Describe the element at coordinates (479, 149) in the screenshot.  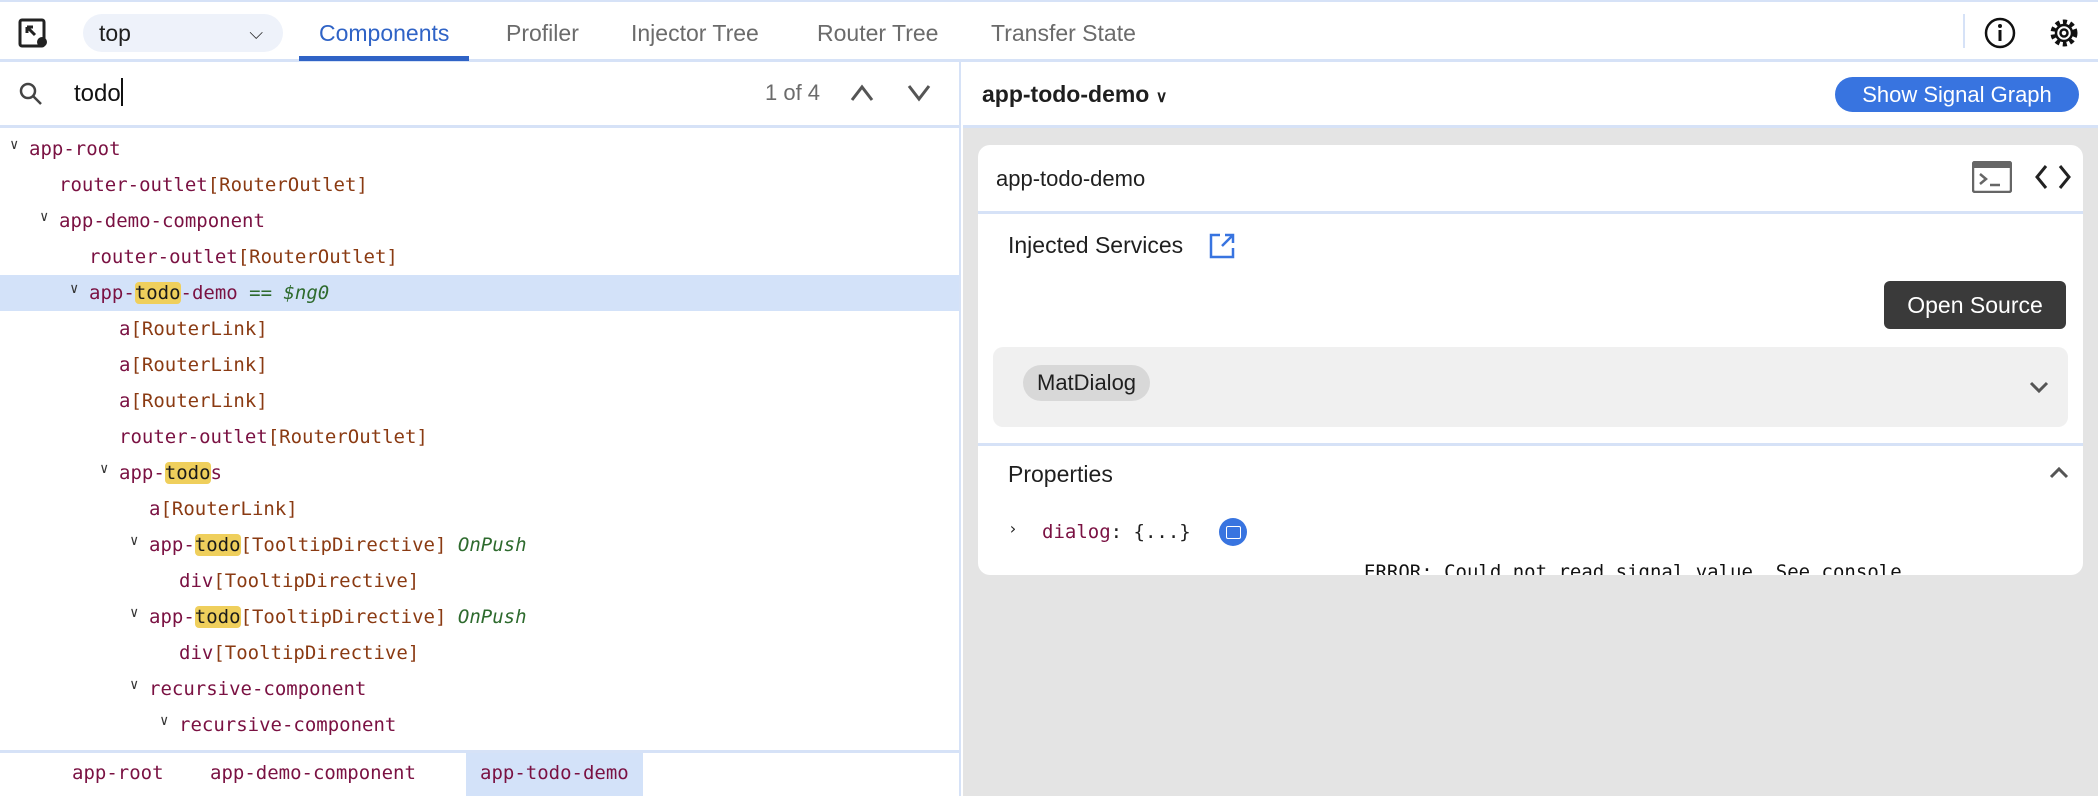
I see `tree-node: ∨ app-root` at that location.